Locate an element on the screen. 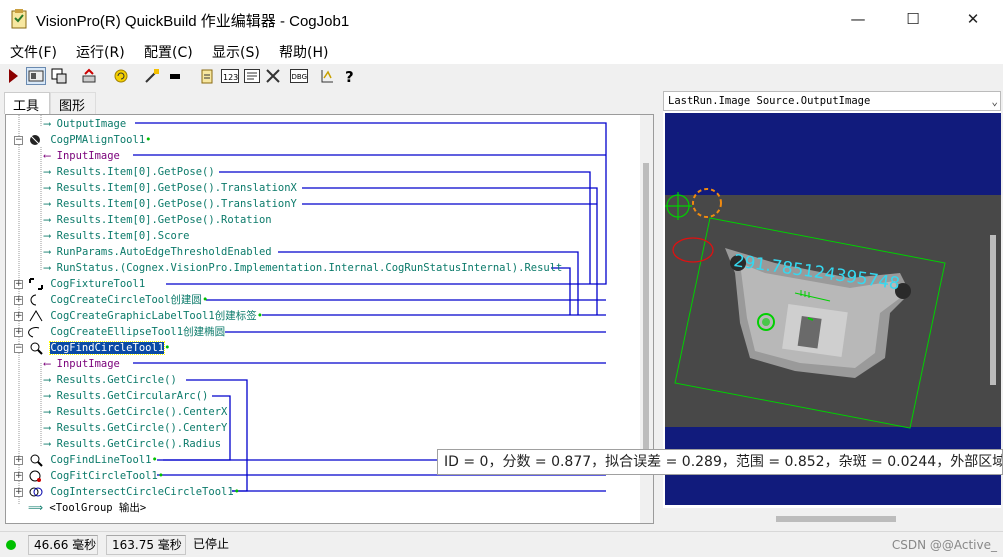 Image resolution: width=1003 pixels, height=557 pixels. create-ellipse-icon is located at coordinates (34, 332).